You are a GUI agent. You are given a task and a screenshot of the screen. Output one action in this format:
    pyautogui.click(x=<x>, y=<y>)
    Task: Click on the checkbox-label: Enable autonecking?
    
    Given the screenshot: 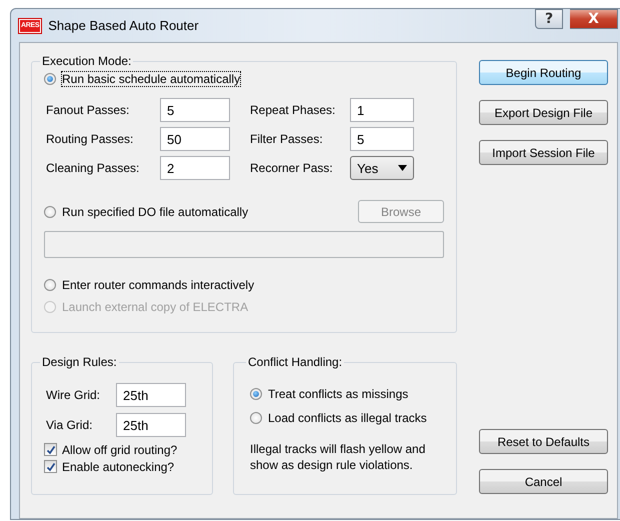 What is the action you would take?
    pyautogui.click(x=118, y=467)
    